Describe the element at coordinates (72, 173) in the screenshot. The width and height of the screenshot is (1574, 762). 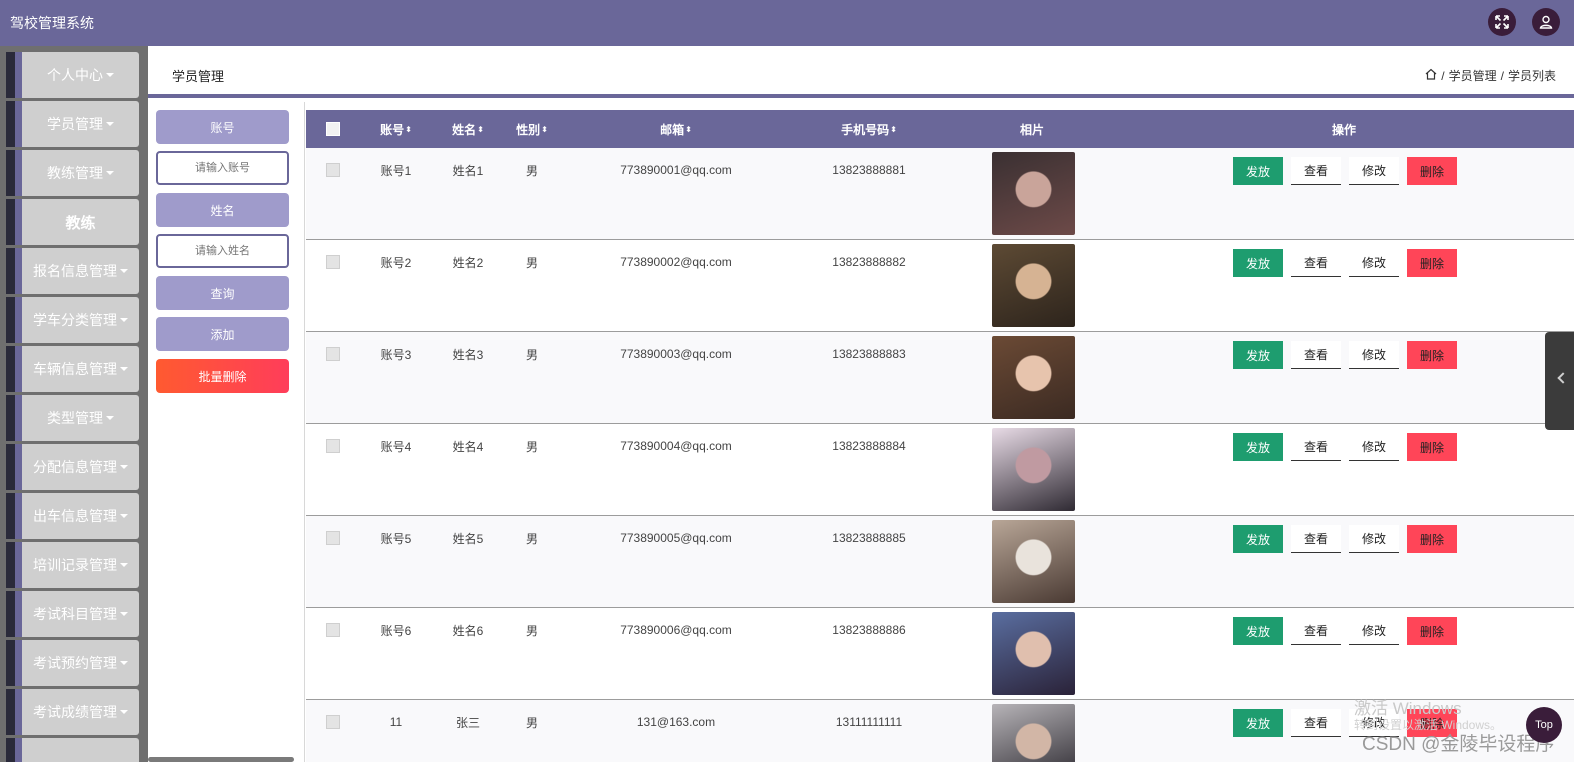
I see `sidebar-item: 教练管理` at that location.